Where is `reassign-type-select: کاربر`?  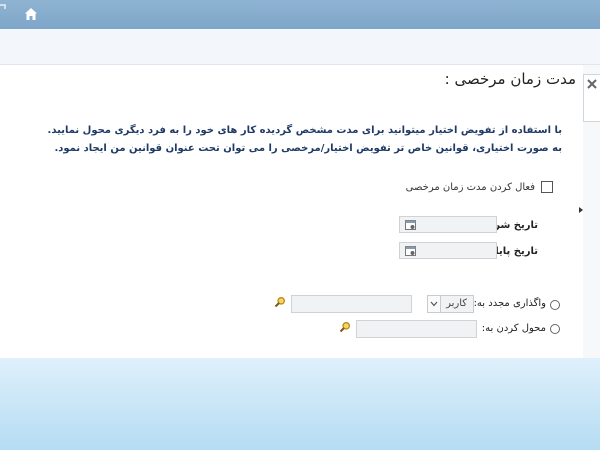
reassign-type-select: کاربر is located at coordinates (450, 304).